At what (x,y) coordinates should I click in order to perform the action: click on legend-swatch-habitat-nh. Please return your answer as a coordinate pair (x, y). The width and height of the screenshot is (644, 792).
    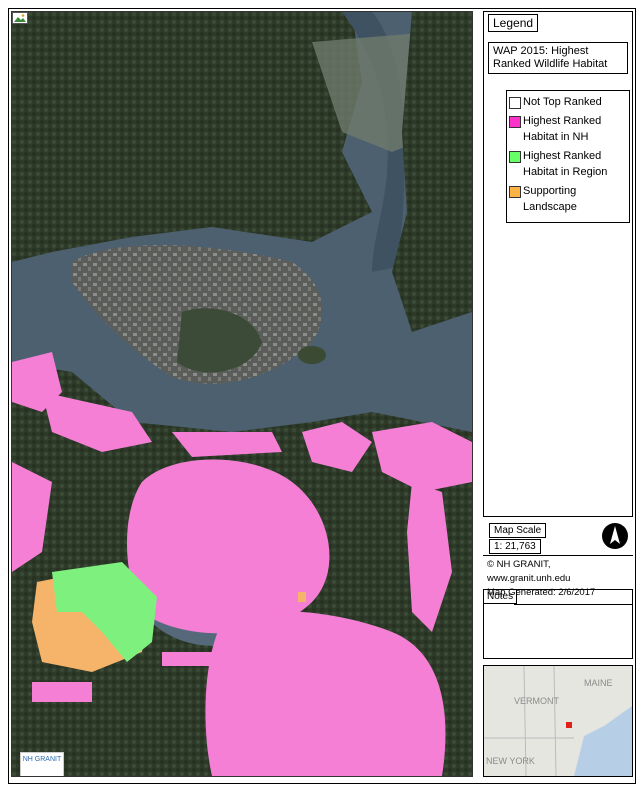
    Looking at the image, I should click on (515, 122).